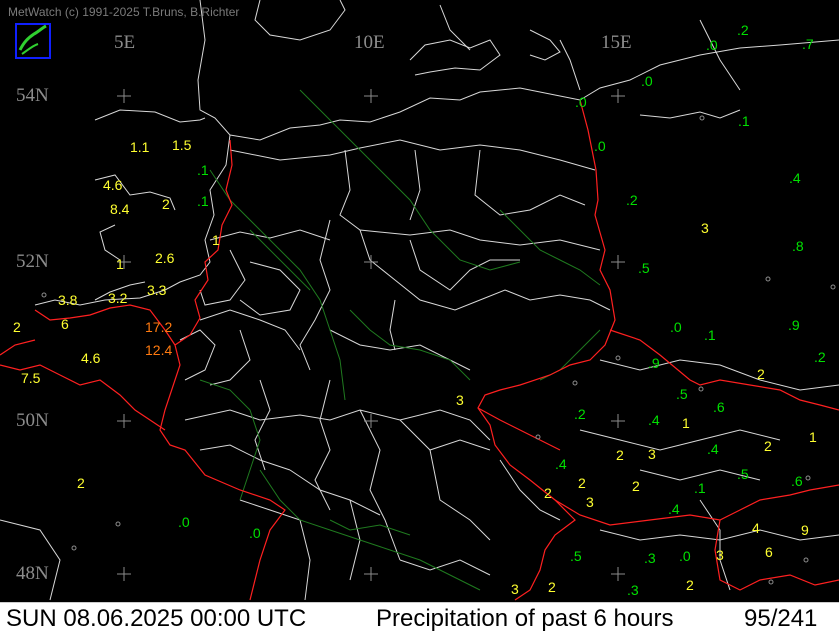  I want to click on longitude-label-10e: 10E, so click(369, 42).